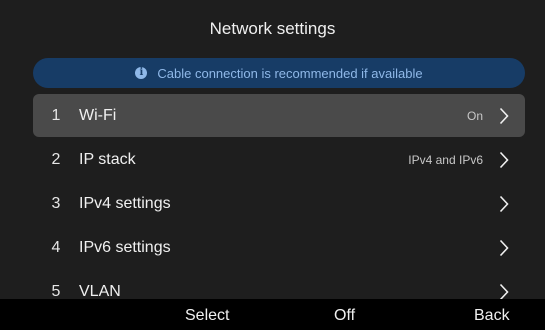 The height and width of the screenshot is (330, 545). What do you see at coordinates (56, 203) in the screenshot?
I see `menu-item-number: 3` at bounding box center [56, 203].